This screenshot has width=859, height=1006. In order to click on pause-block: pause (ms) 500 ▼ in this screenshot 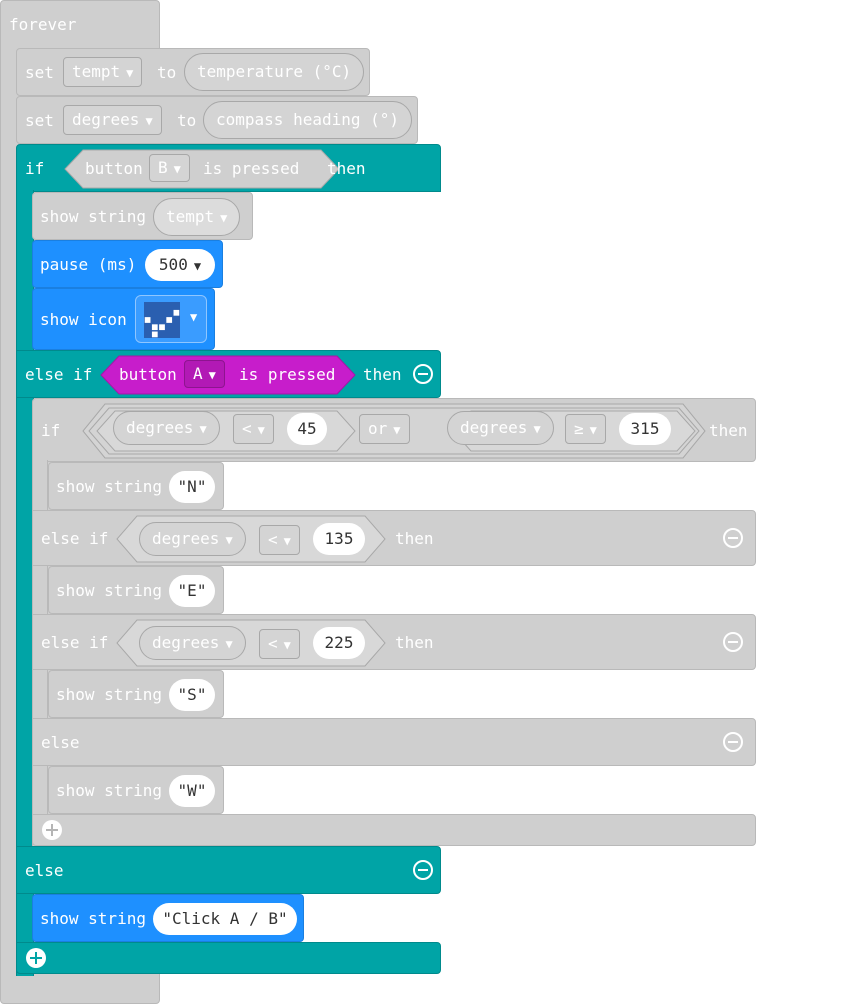, I will do `click(127, 264)`.